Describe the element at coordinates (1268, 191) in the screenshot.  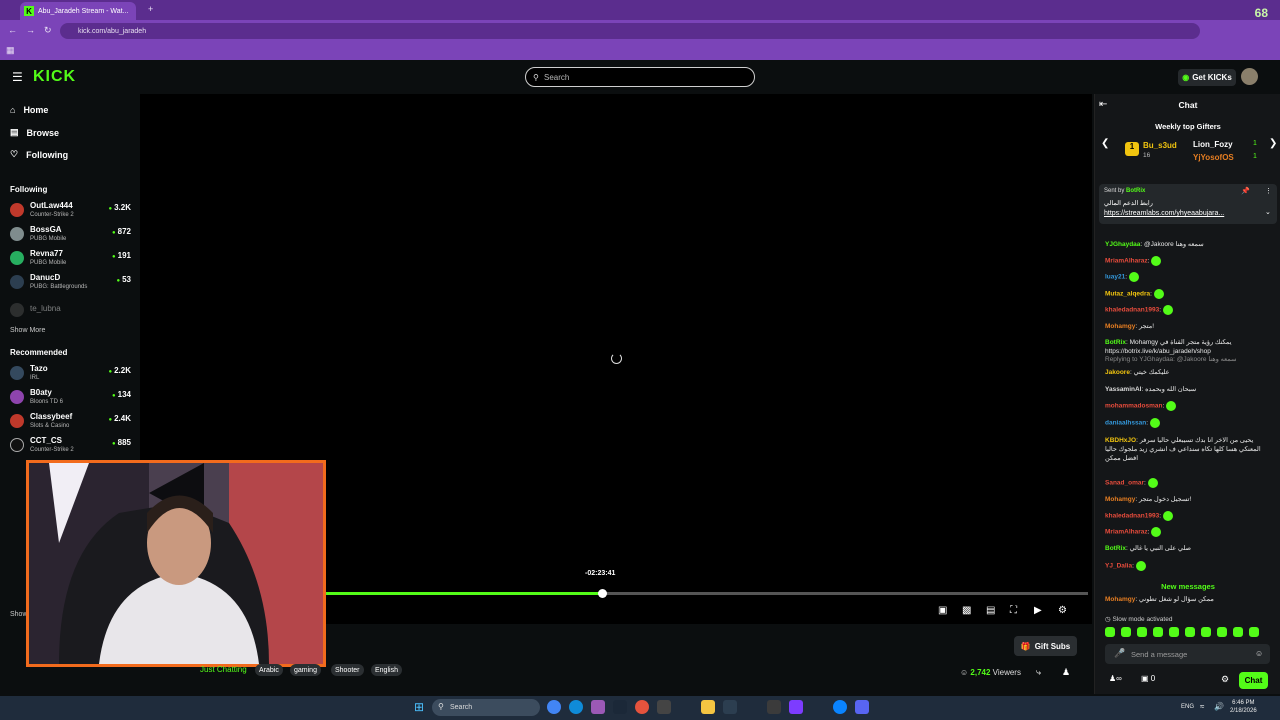
I see `more-icon: ⋮` at that location.